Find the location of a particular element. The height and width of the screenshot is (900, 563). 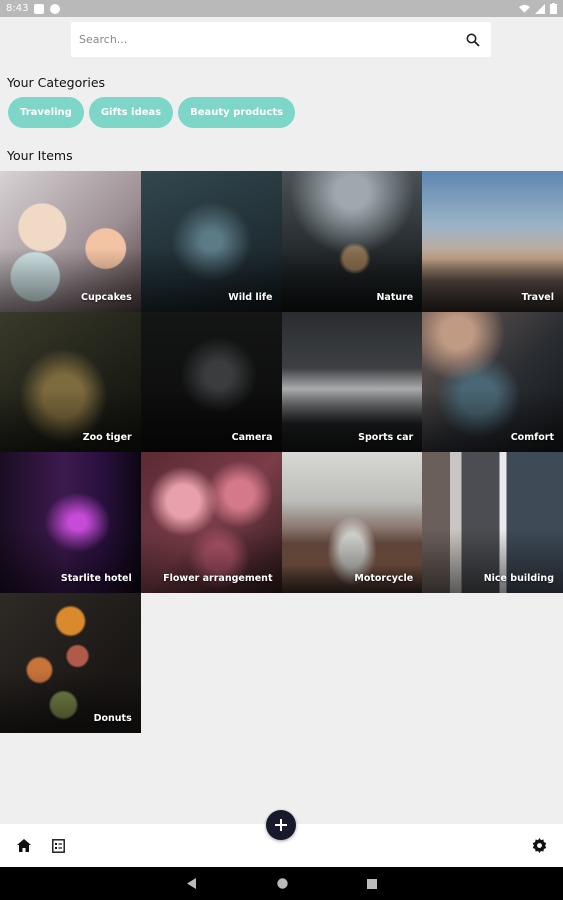

item-tile-sports-car: Sports car is located at coordinates (352, 381).